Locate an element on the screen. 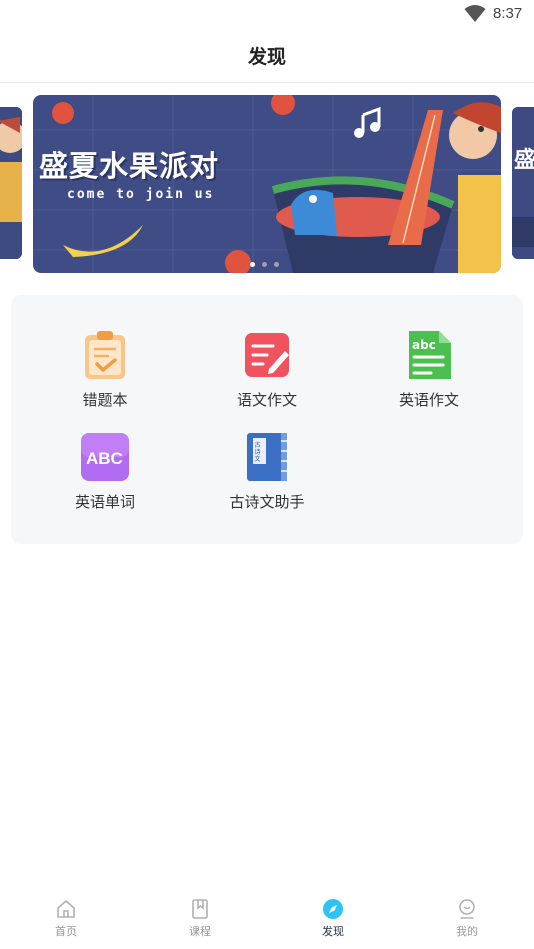 The image size is (534, 949). banner-slide-previous is located at coordinates (11, 183).